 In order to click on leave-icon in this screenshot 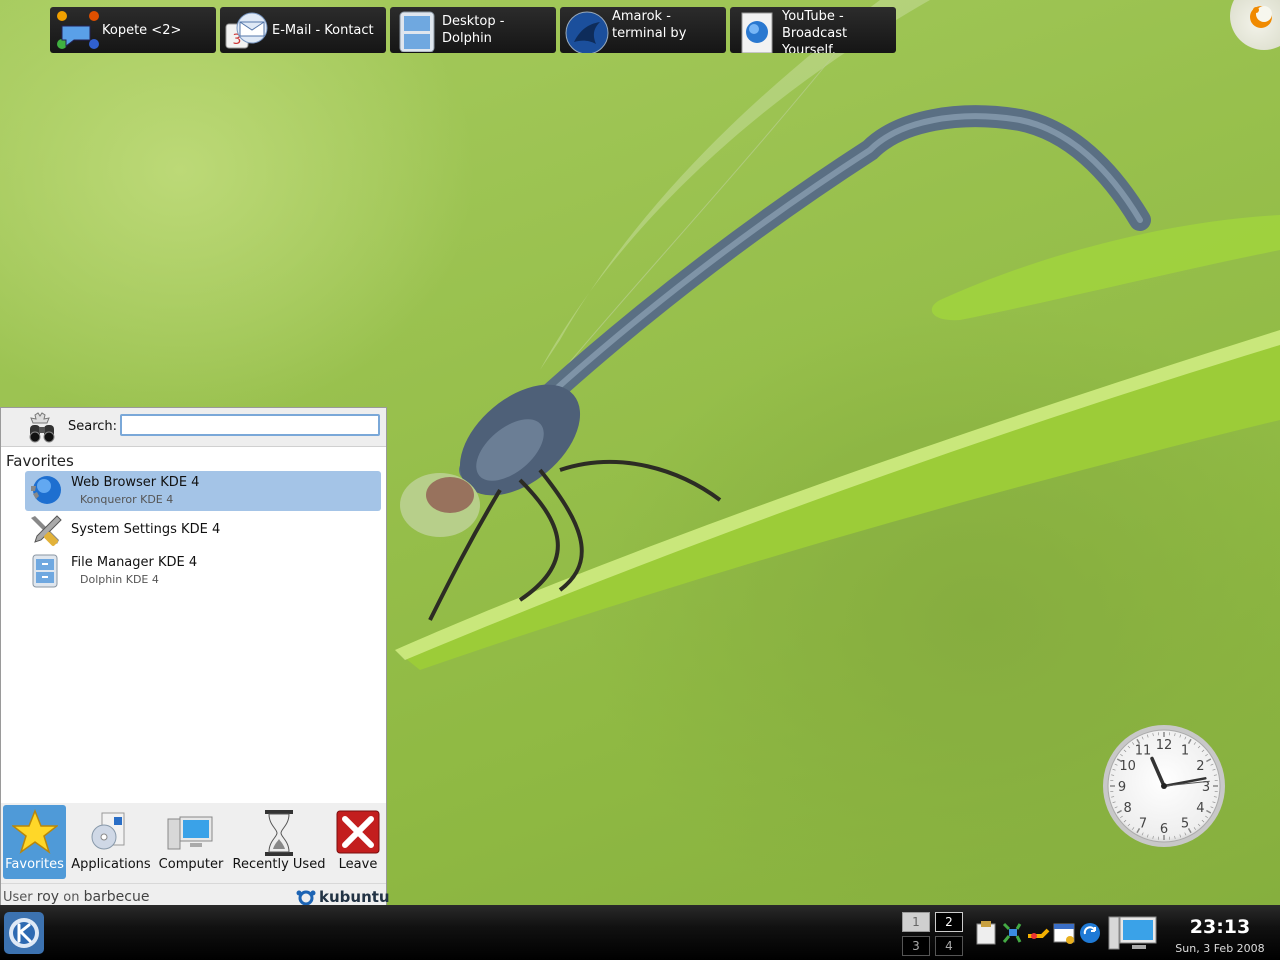, I will do `click(358, 832)`.